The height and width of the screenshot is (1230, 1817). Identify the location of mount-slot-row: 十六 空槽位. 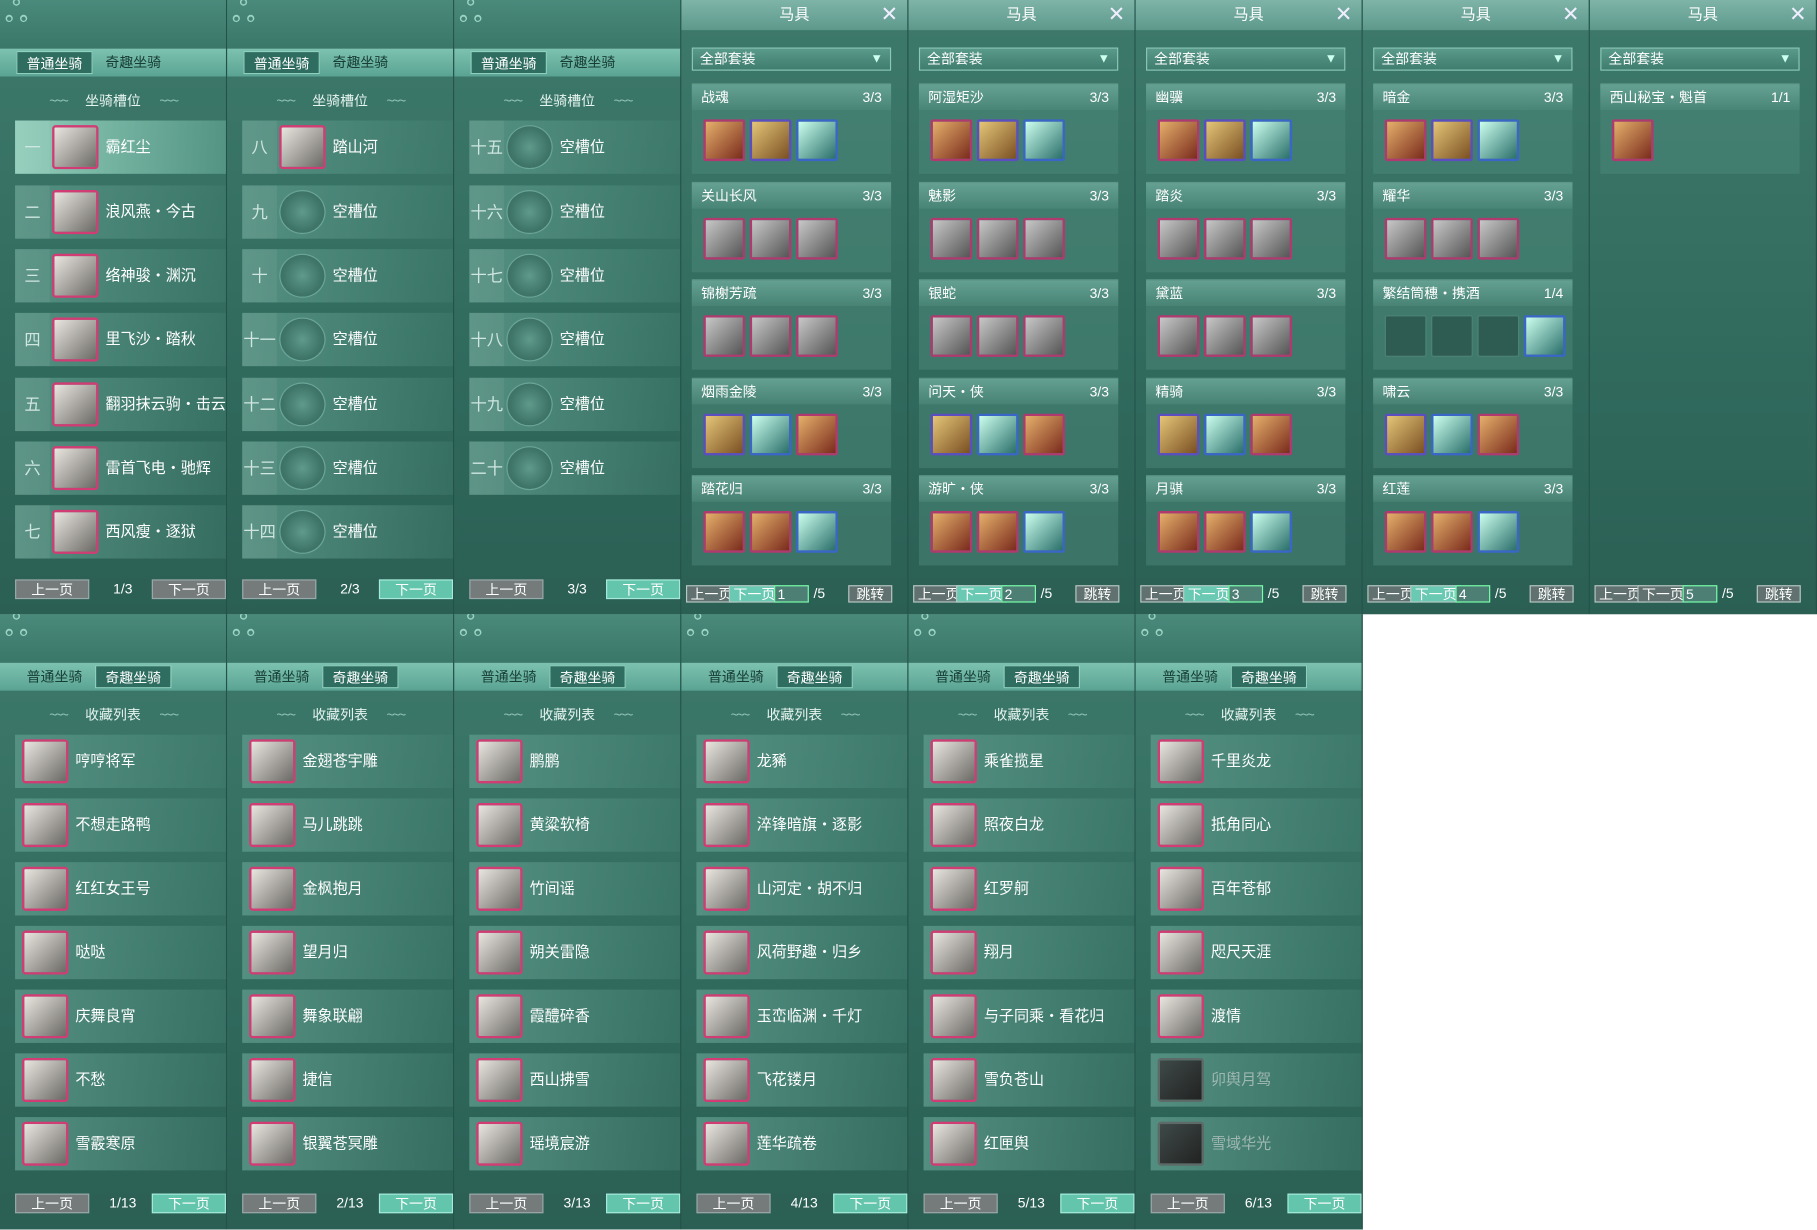
(575, 212).